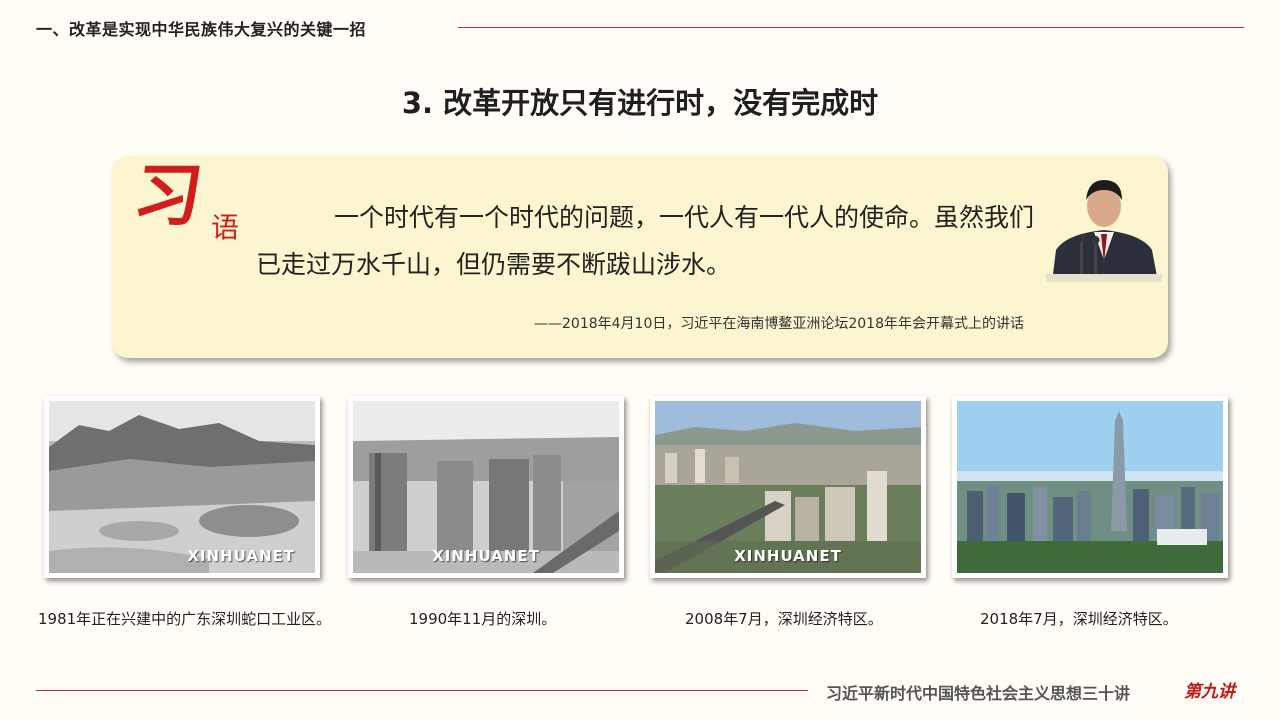 Image resolution: width=1280 pixels, height=720 pixels. Describe the element at coordinates (182, 487) in the screenshot. I see `photo-1981-shekou: XINHUANET` at that location.